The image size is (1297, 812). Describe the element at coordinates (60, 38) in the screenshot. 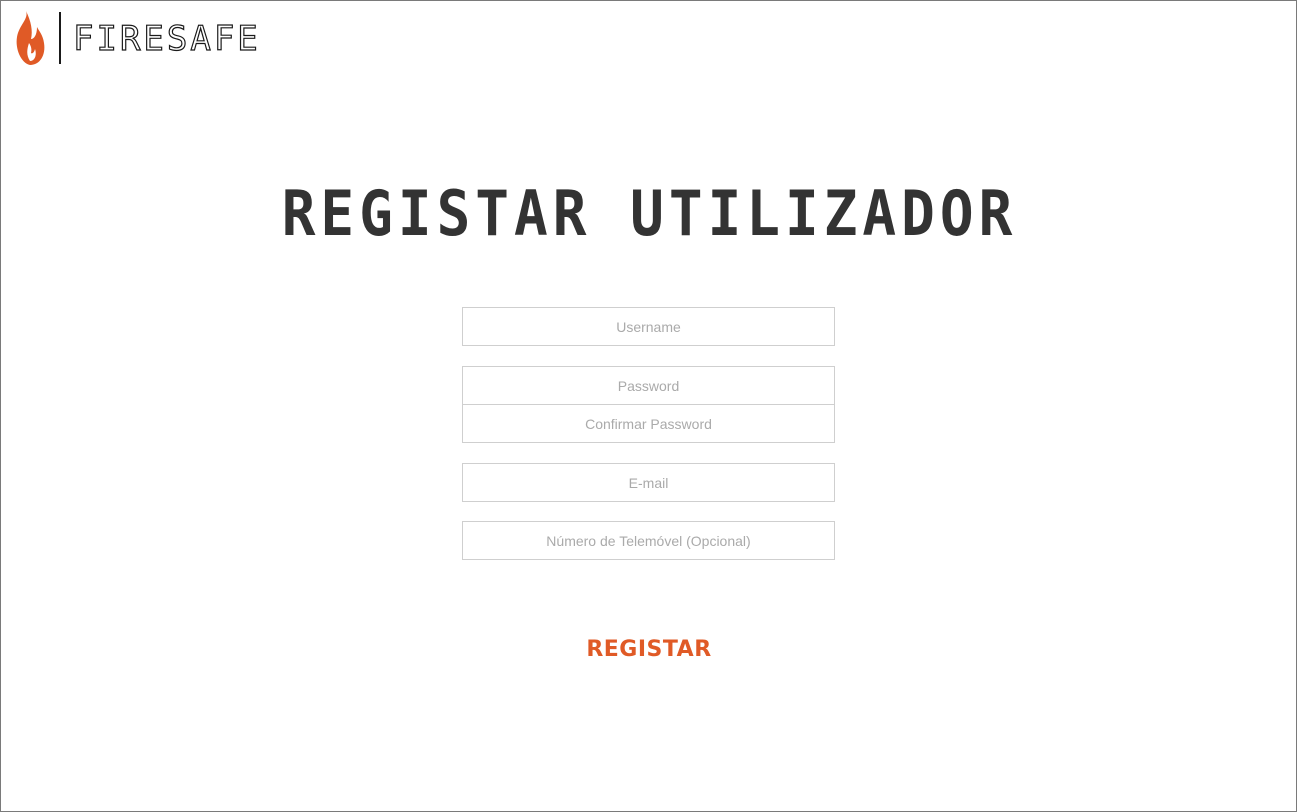

I see `logo-divider` at that location.